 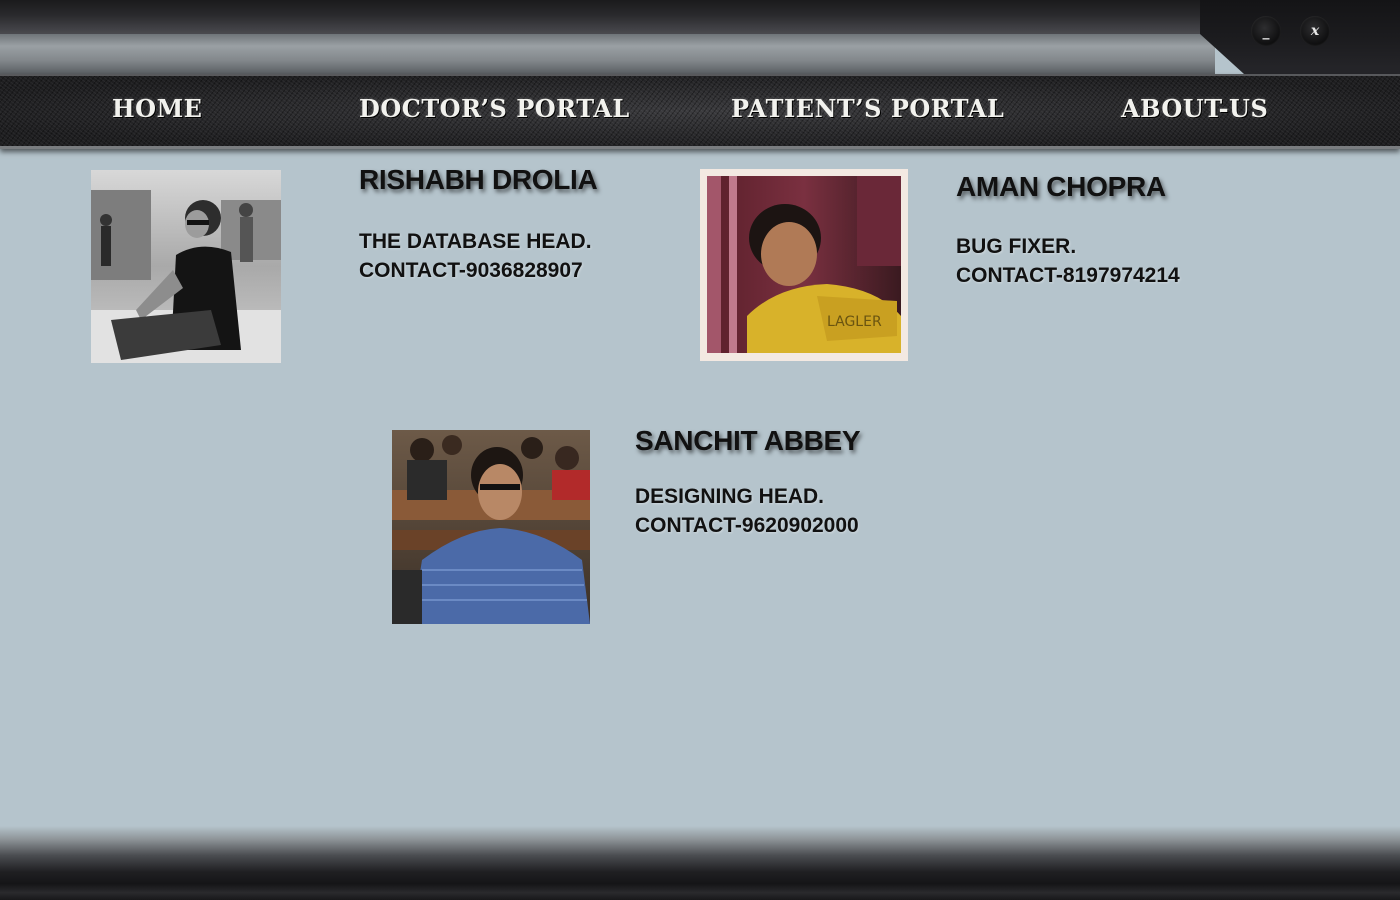 I want to click on window-corner-panel, so click(x=1300, y=37).